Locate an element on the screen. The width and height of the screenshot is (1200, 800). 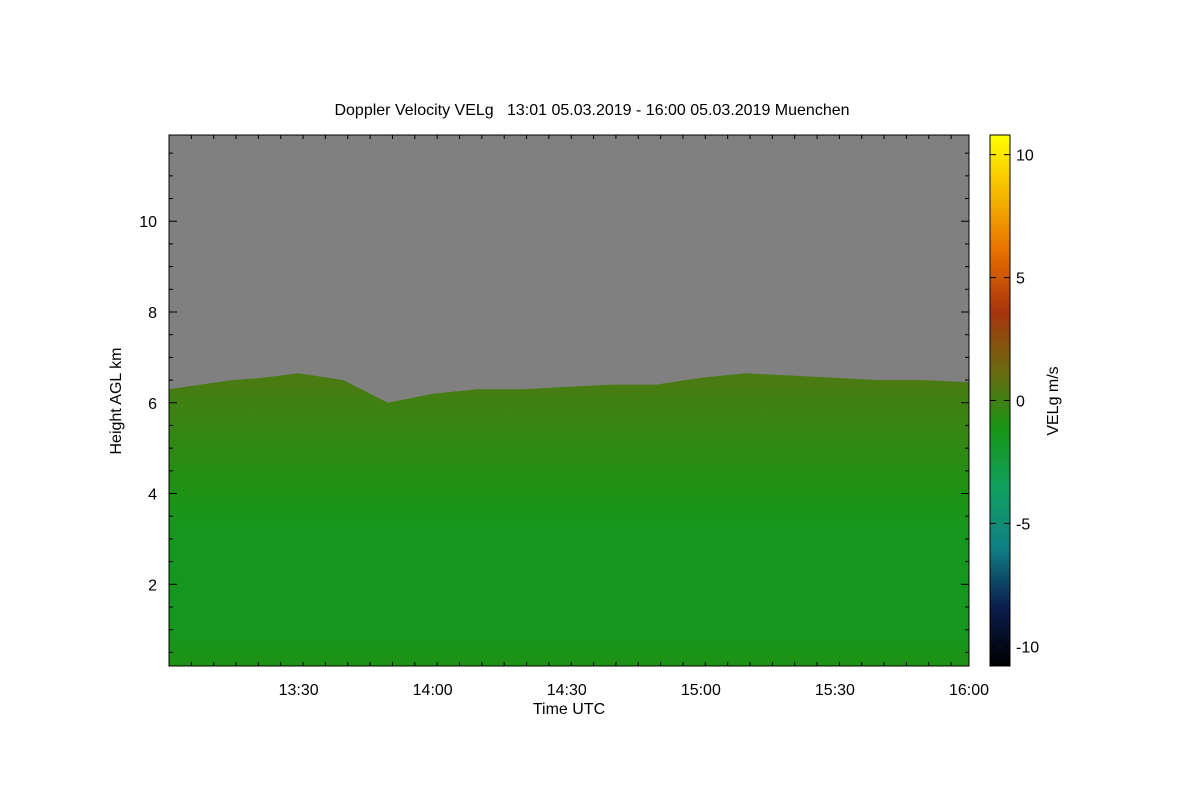
y-tick-label: 10 is located at coordinates (148, 222).